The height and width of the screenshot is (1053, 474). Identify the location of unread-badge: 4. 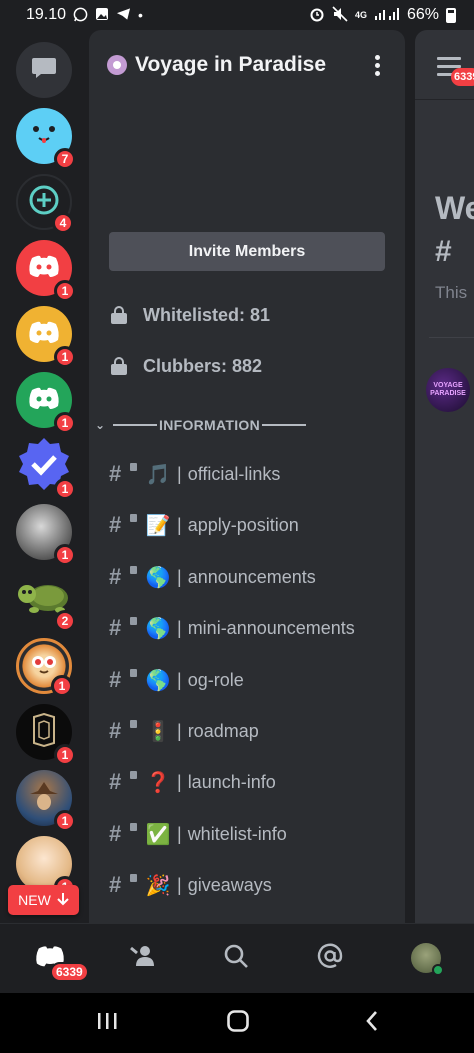
(63, 223).